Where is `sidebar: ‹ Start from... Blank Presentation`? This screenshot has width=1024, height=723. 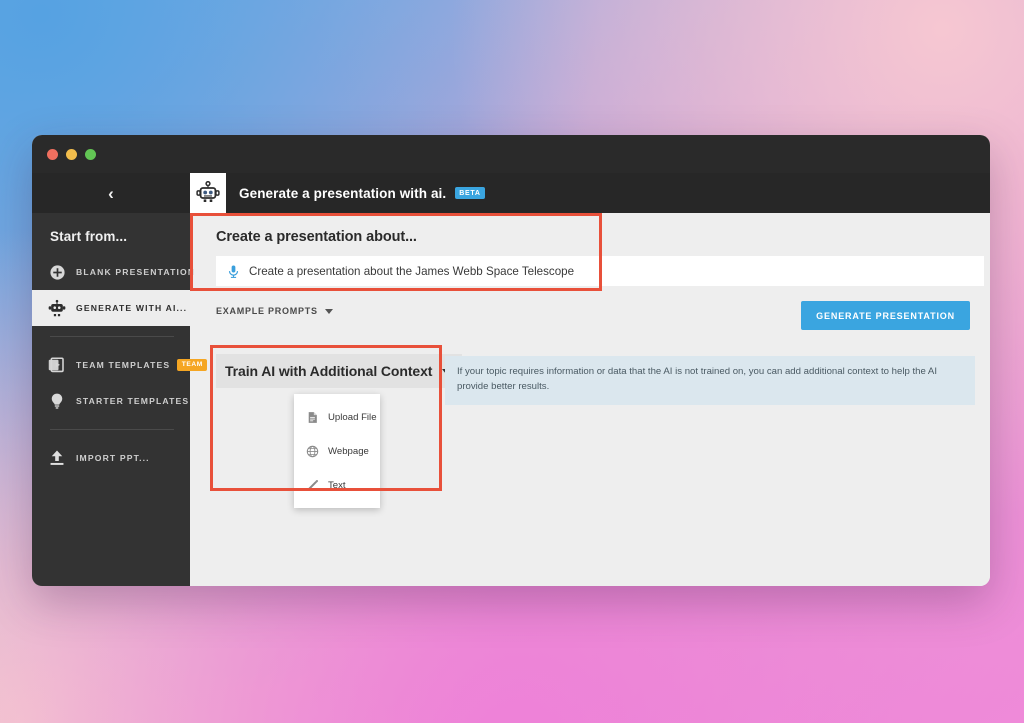
sidebar: ‹ Start from... Blank Presentation is located at coordinates (120, 379).